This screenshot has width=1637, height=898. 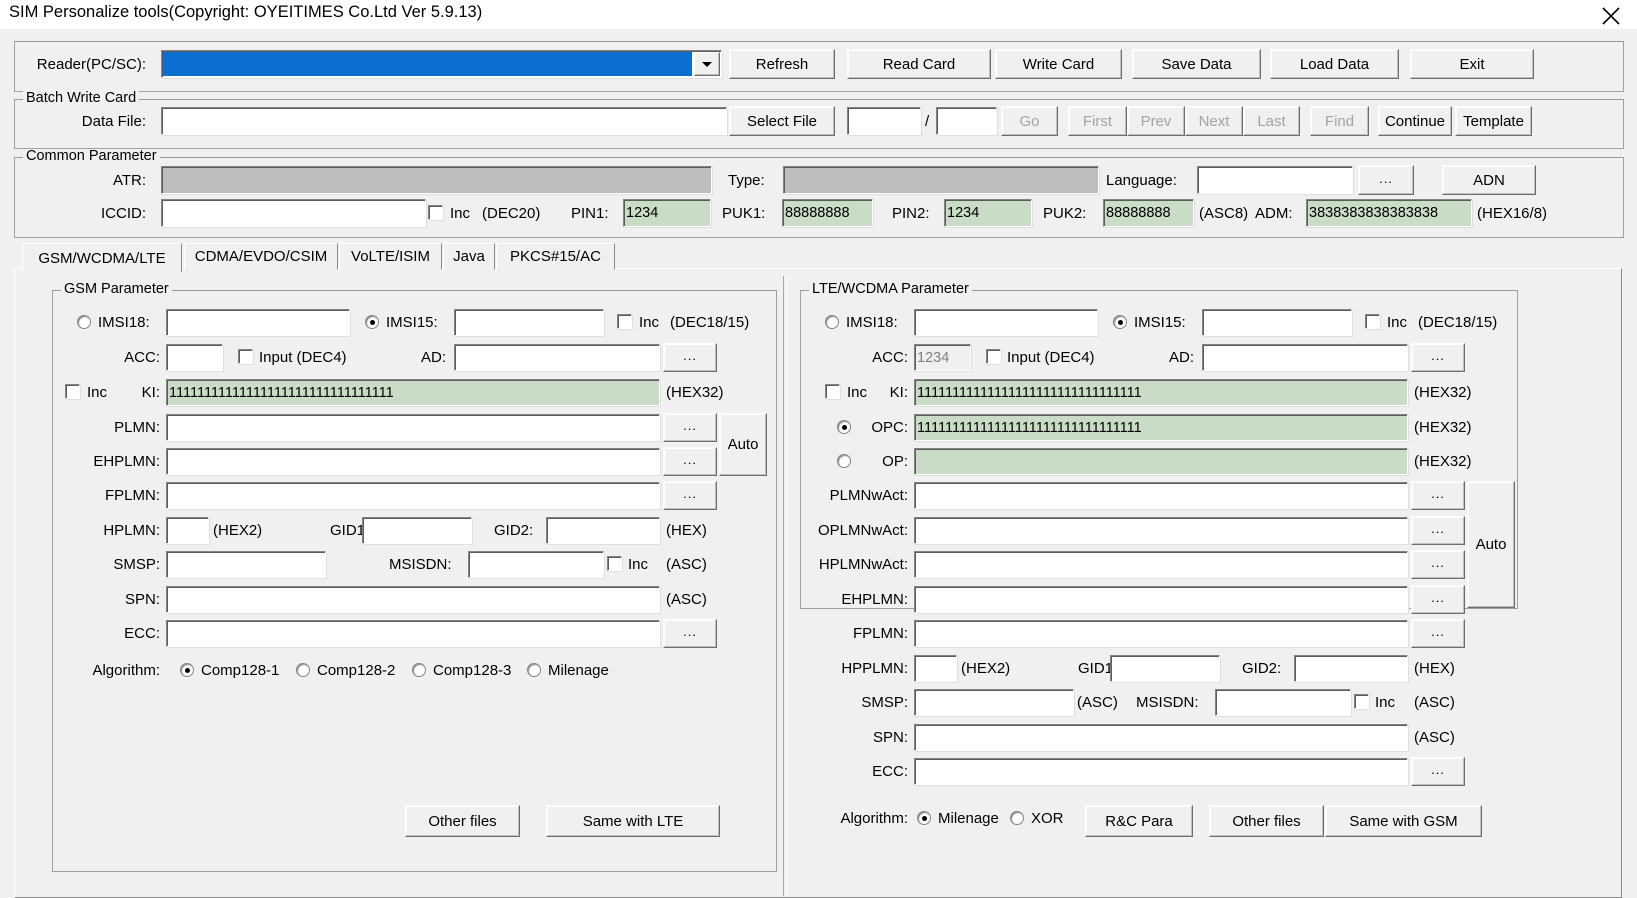 I want to click on read-card-button: Read Card, so click(x=919, y=64).